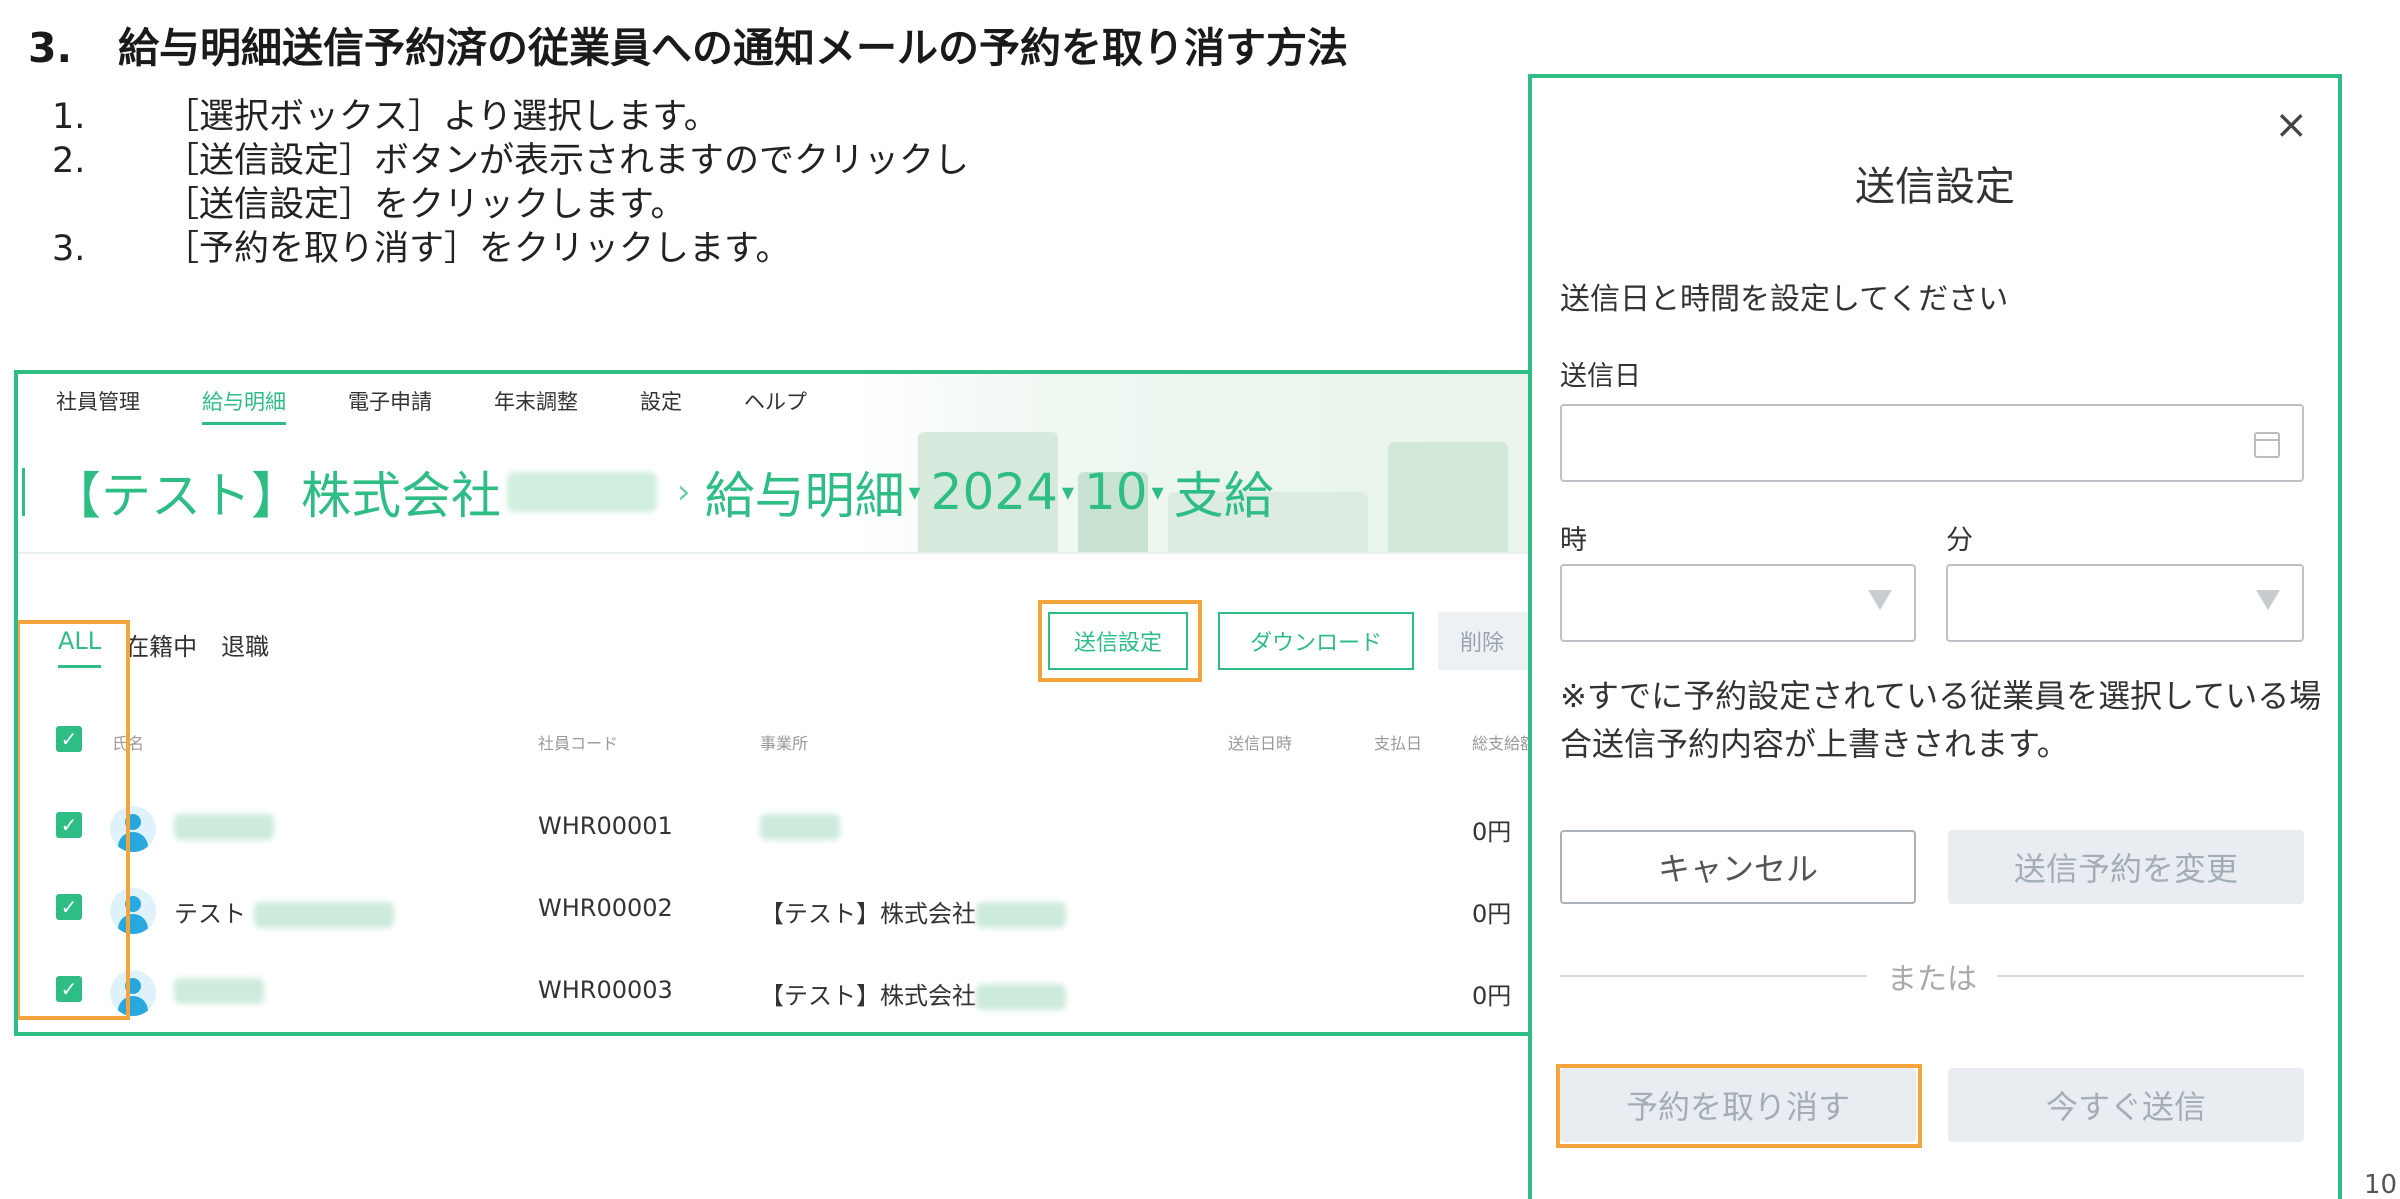  What do you see at coordinates (1224, 492) in the screenshot?
I see `breadcrumb-kind: 支給` at bounding box center [1224, 492].